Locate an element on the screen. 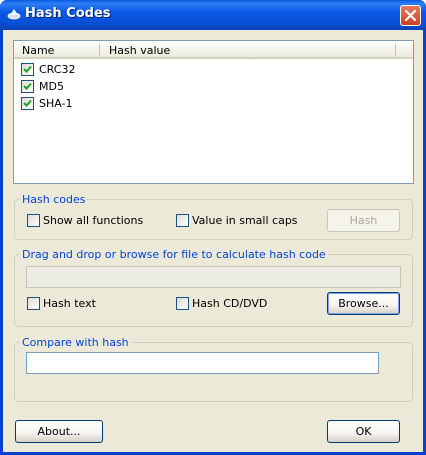 This screenshot has height=455, width=426. compare-hash-input is located at coordinates (202, 363).